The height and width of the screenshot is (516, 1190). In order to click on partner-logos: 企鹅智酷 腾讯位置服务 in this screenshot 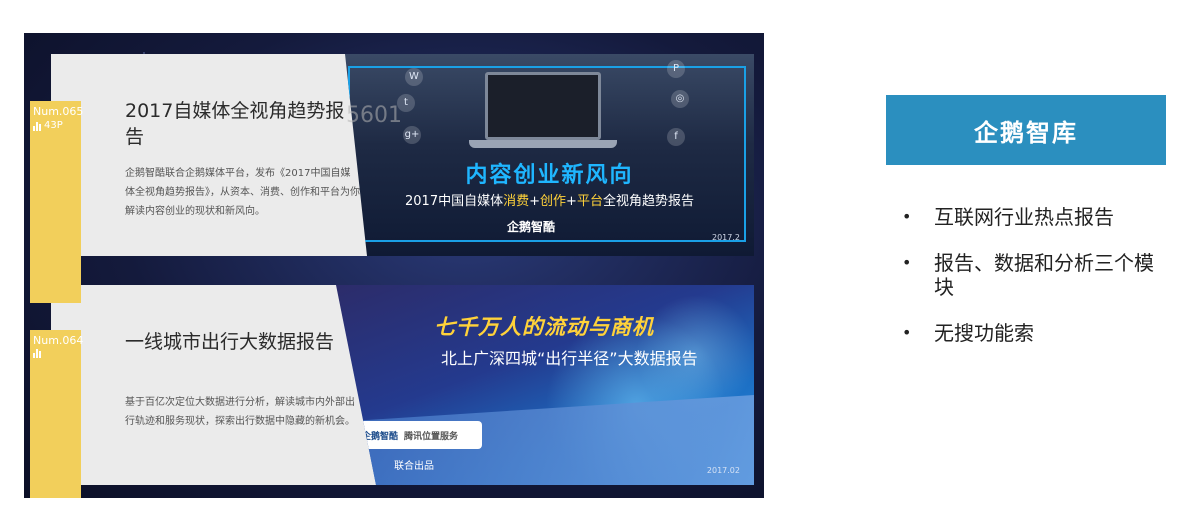, I will do `click(419, 435)`.